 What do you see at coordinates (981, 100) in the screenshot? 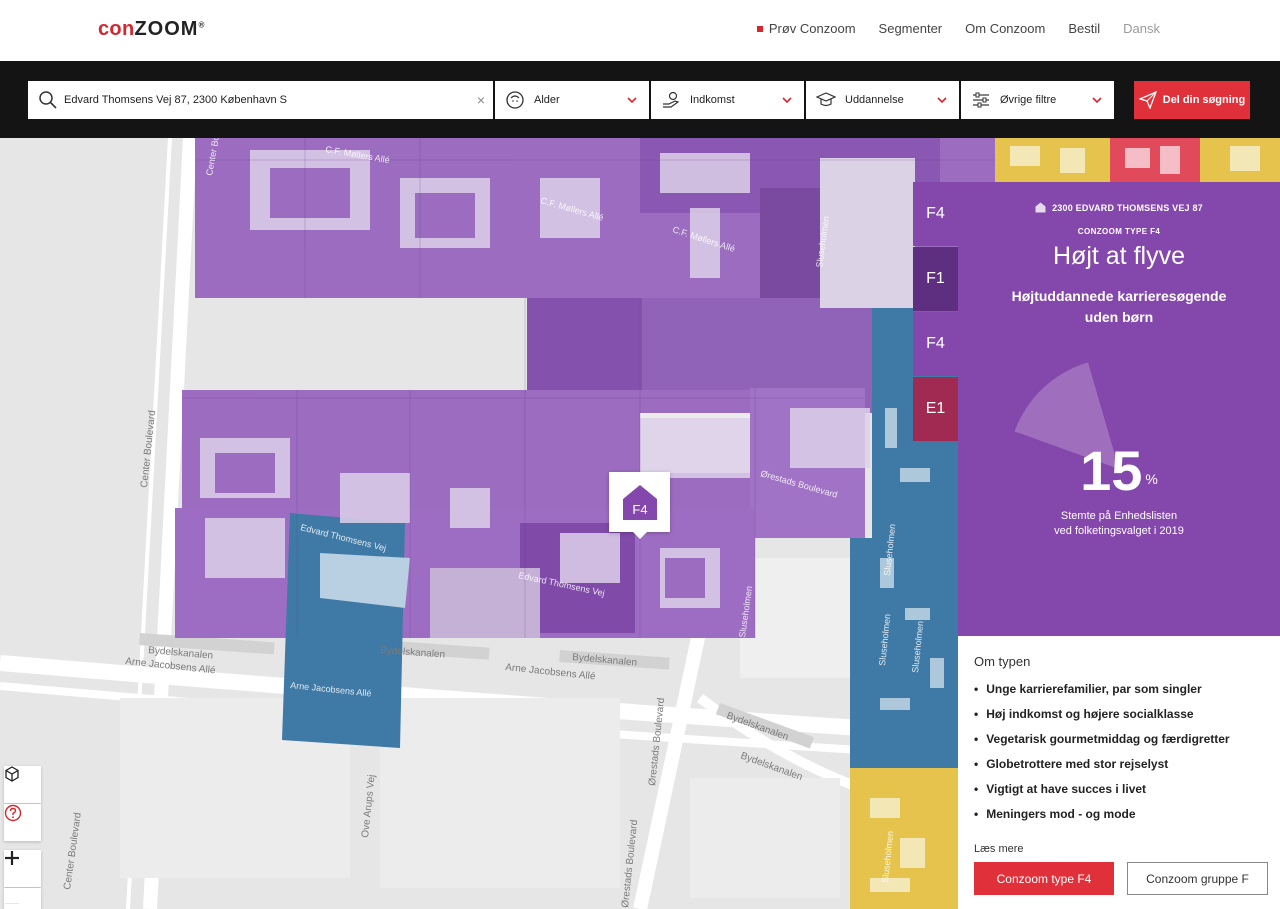
I see `sliders-icon` at bounding box center [981, 100].